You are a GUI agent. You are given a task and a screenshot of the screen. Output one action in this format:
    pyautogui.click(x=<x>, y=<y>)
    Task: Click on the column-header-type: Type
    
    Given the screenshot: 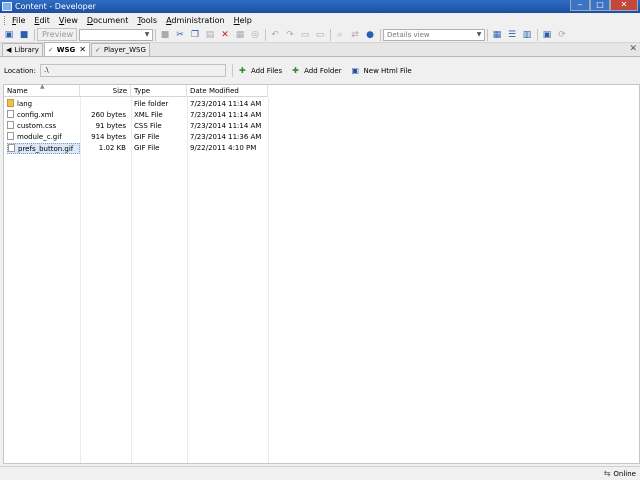 What is the action you would take?
    pyautogui.click(x=159, y=91)
    